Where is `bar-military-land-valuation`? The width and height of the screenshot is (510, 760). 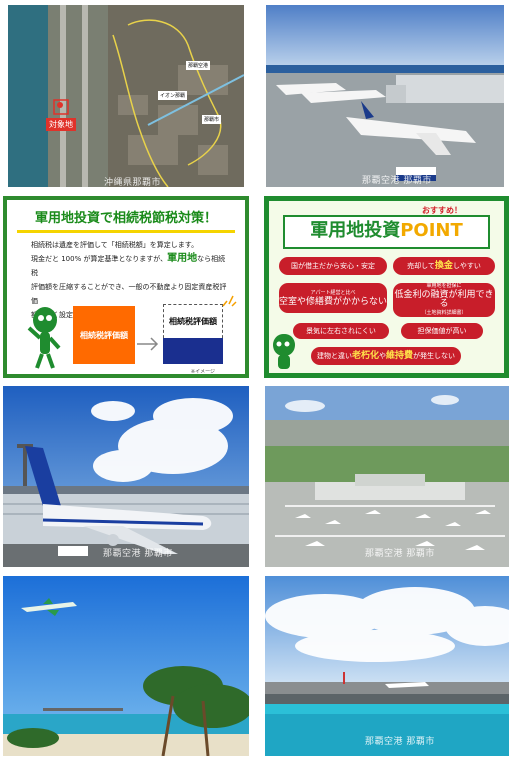 bar-military-land-valuation is located at coordinates (193, 351).